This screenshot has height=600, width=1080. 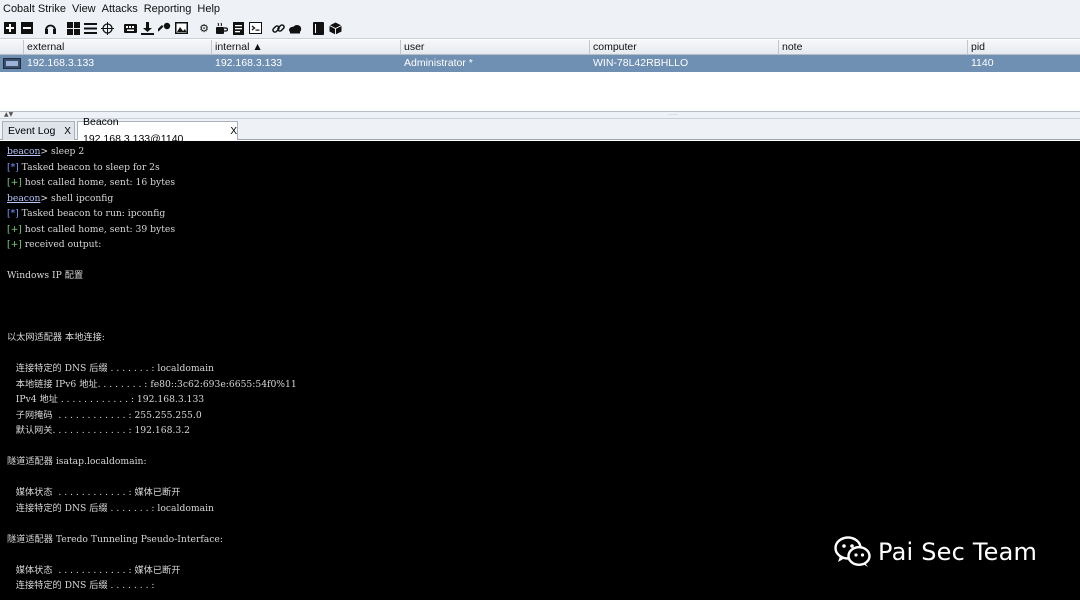 I want to click on column-header-note: note, so click(x=873, y=47).